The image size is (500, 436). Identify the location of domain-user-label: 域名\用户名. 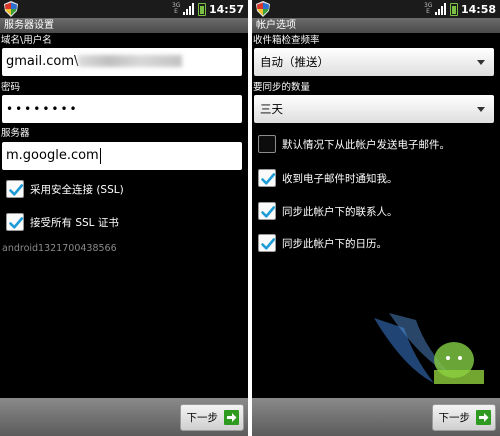
(26, 40).